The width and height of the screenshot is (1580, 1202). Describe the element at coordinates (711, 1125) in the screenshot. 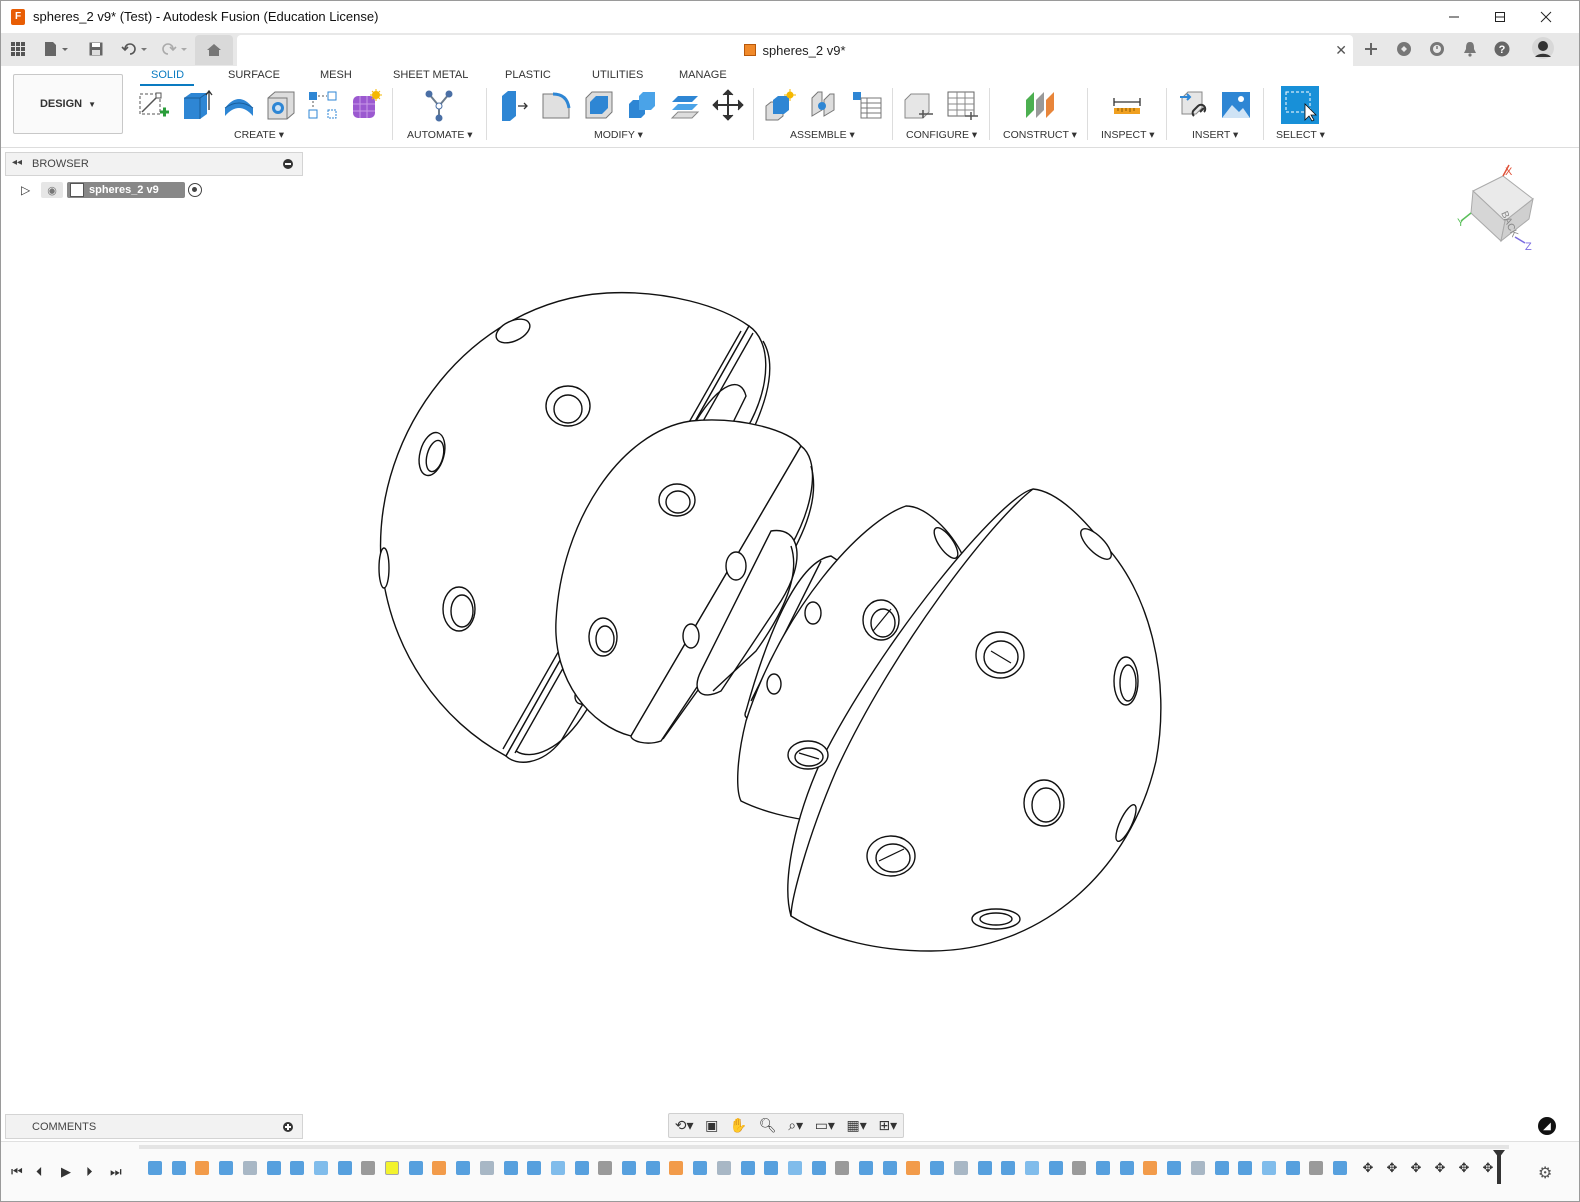

I see `look-at-icon: ▣` at that location.